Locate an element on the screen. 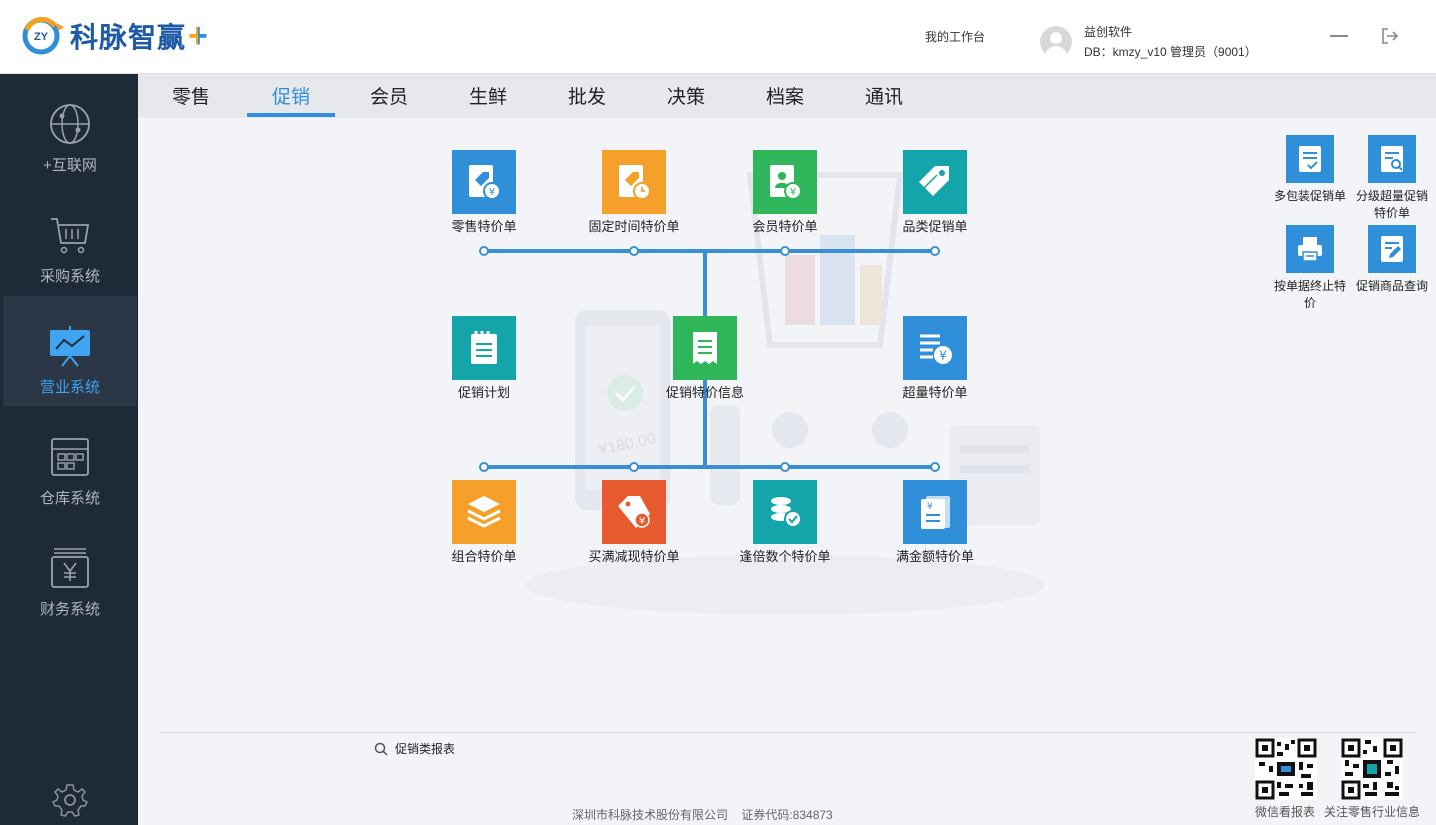 The height and width of the screenshot is (825, 1436). user-name: 益创软件 is located at coordinates (1108, 32).